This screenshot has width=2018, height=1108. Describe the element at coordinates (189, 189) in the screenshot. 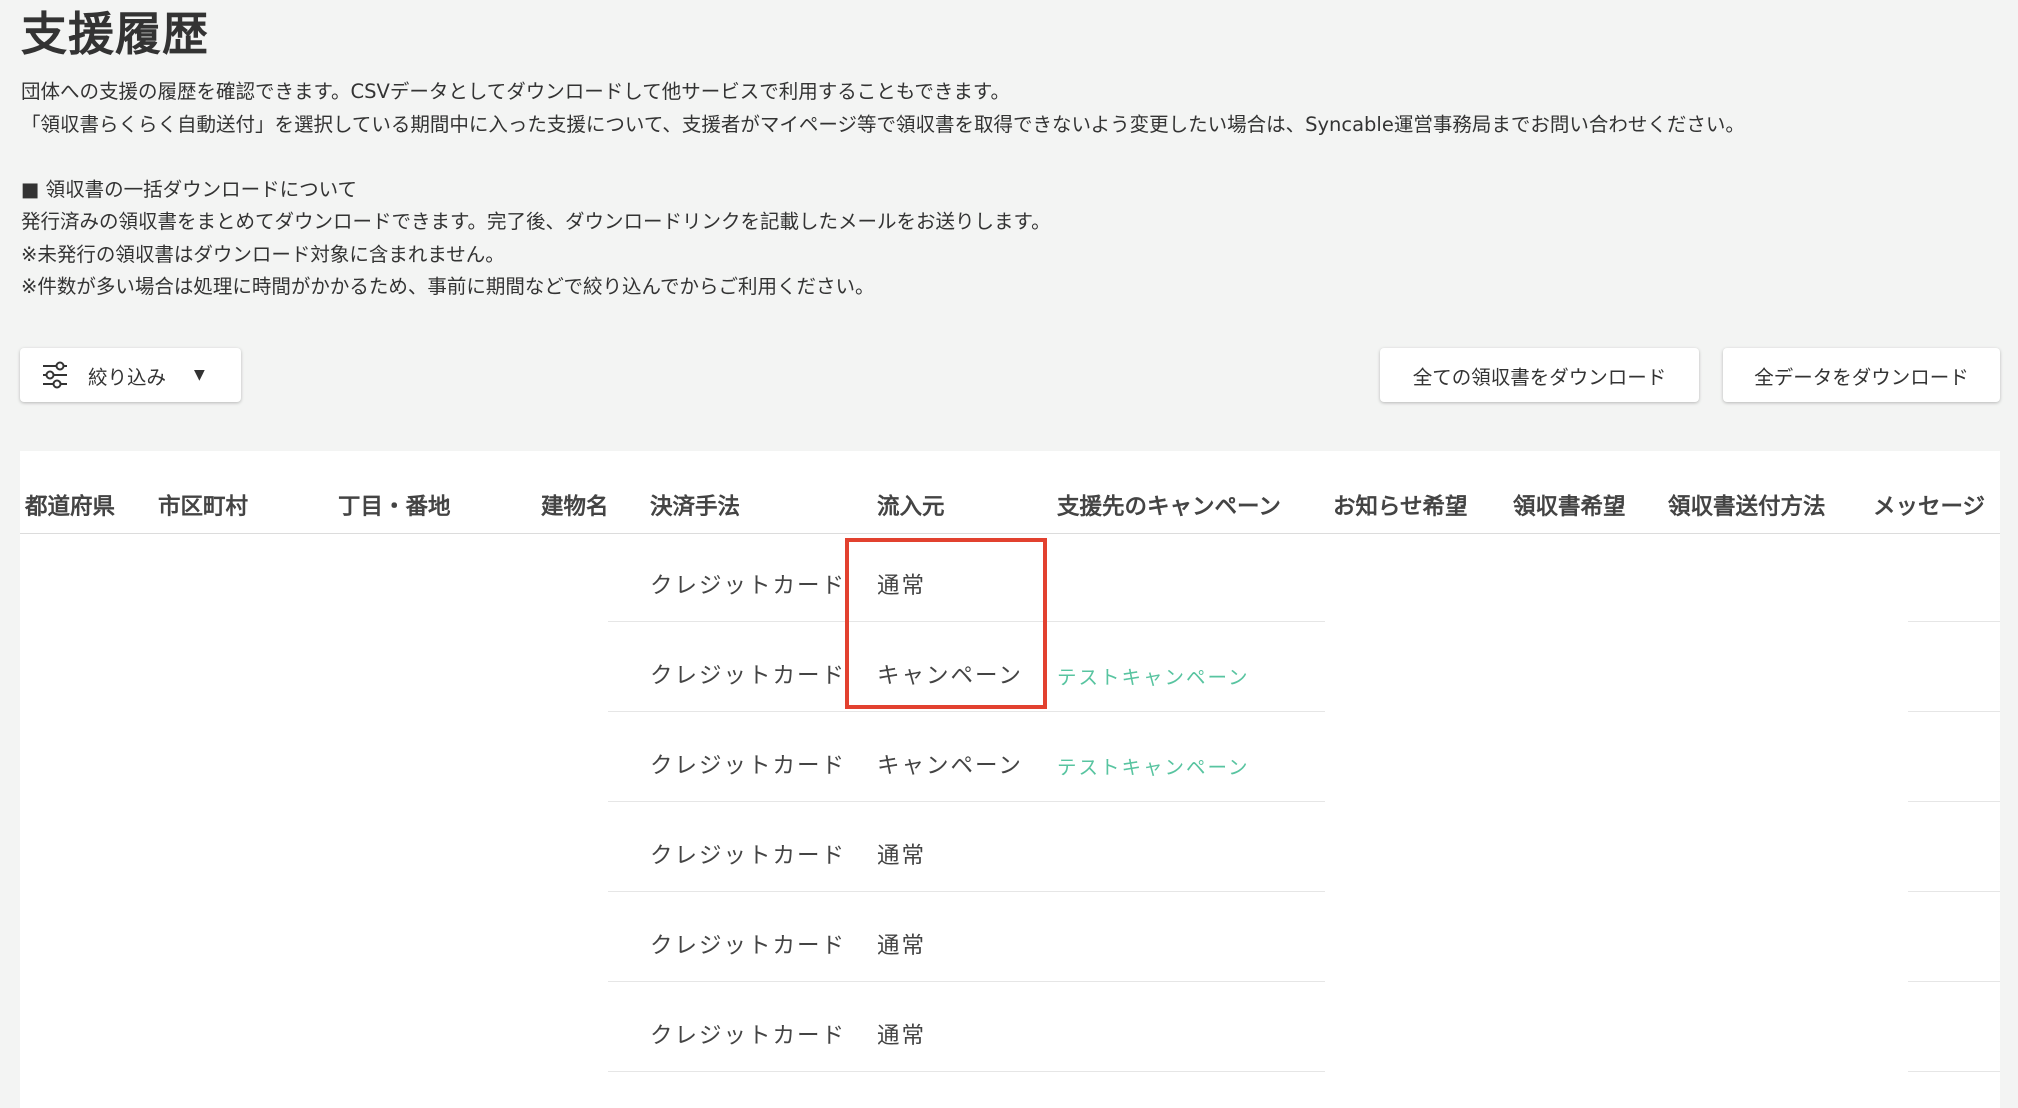

I see `bulk-download-heading: ■ 領収書の一括ダウンロードについて` at that location.